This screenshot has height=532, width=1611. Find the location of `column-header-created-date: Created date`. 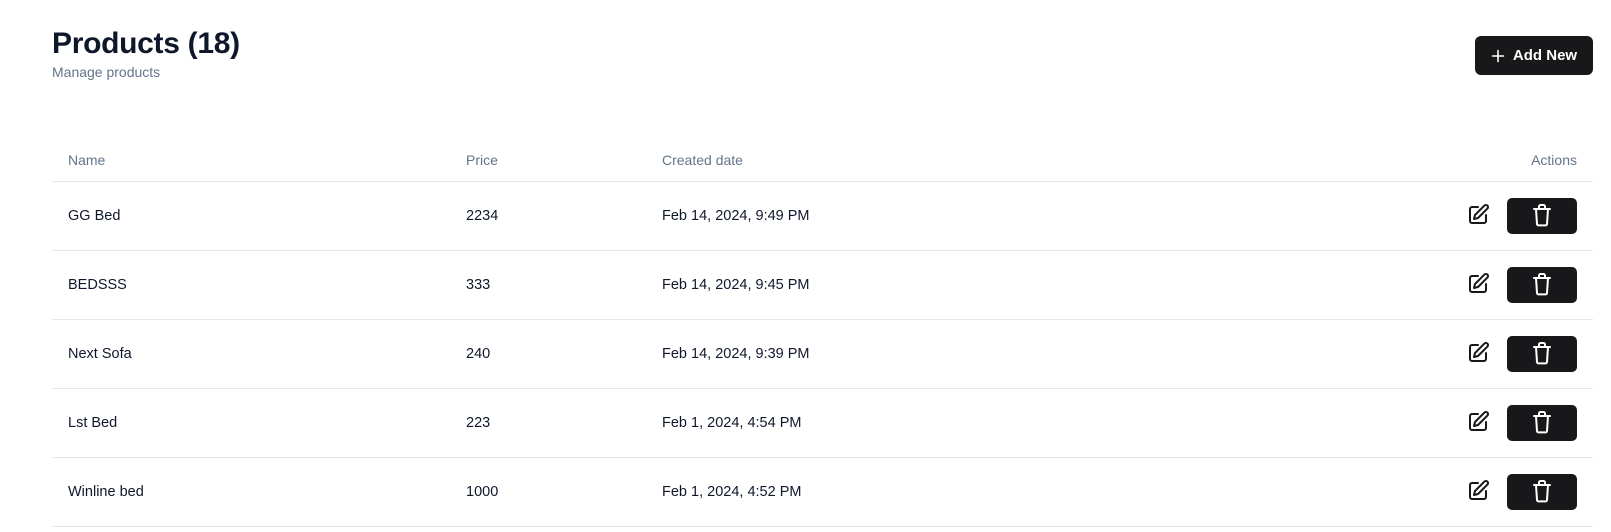

column-header-created-date: Created date is located at coordinates (1003, 160).